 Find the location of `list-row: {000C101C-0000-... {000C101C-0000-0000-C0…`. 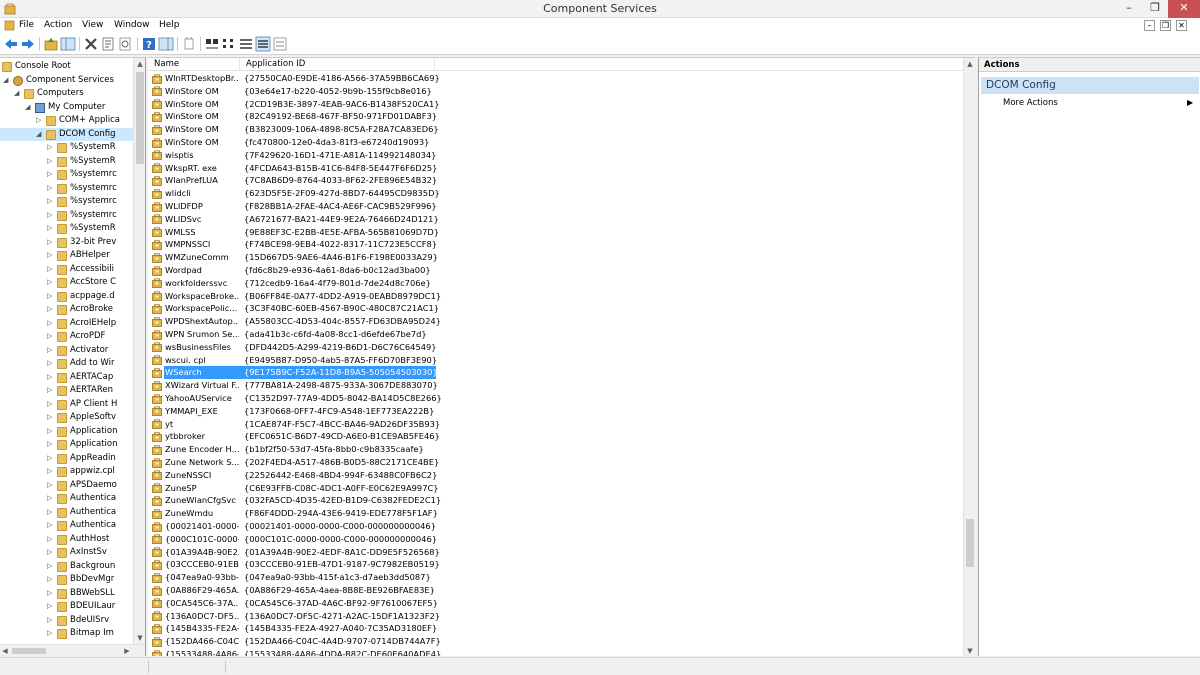

list-row: {000C101C-0000-... {000C101C-0000-0000-C0… is located at coordinates (555, 539).